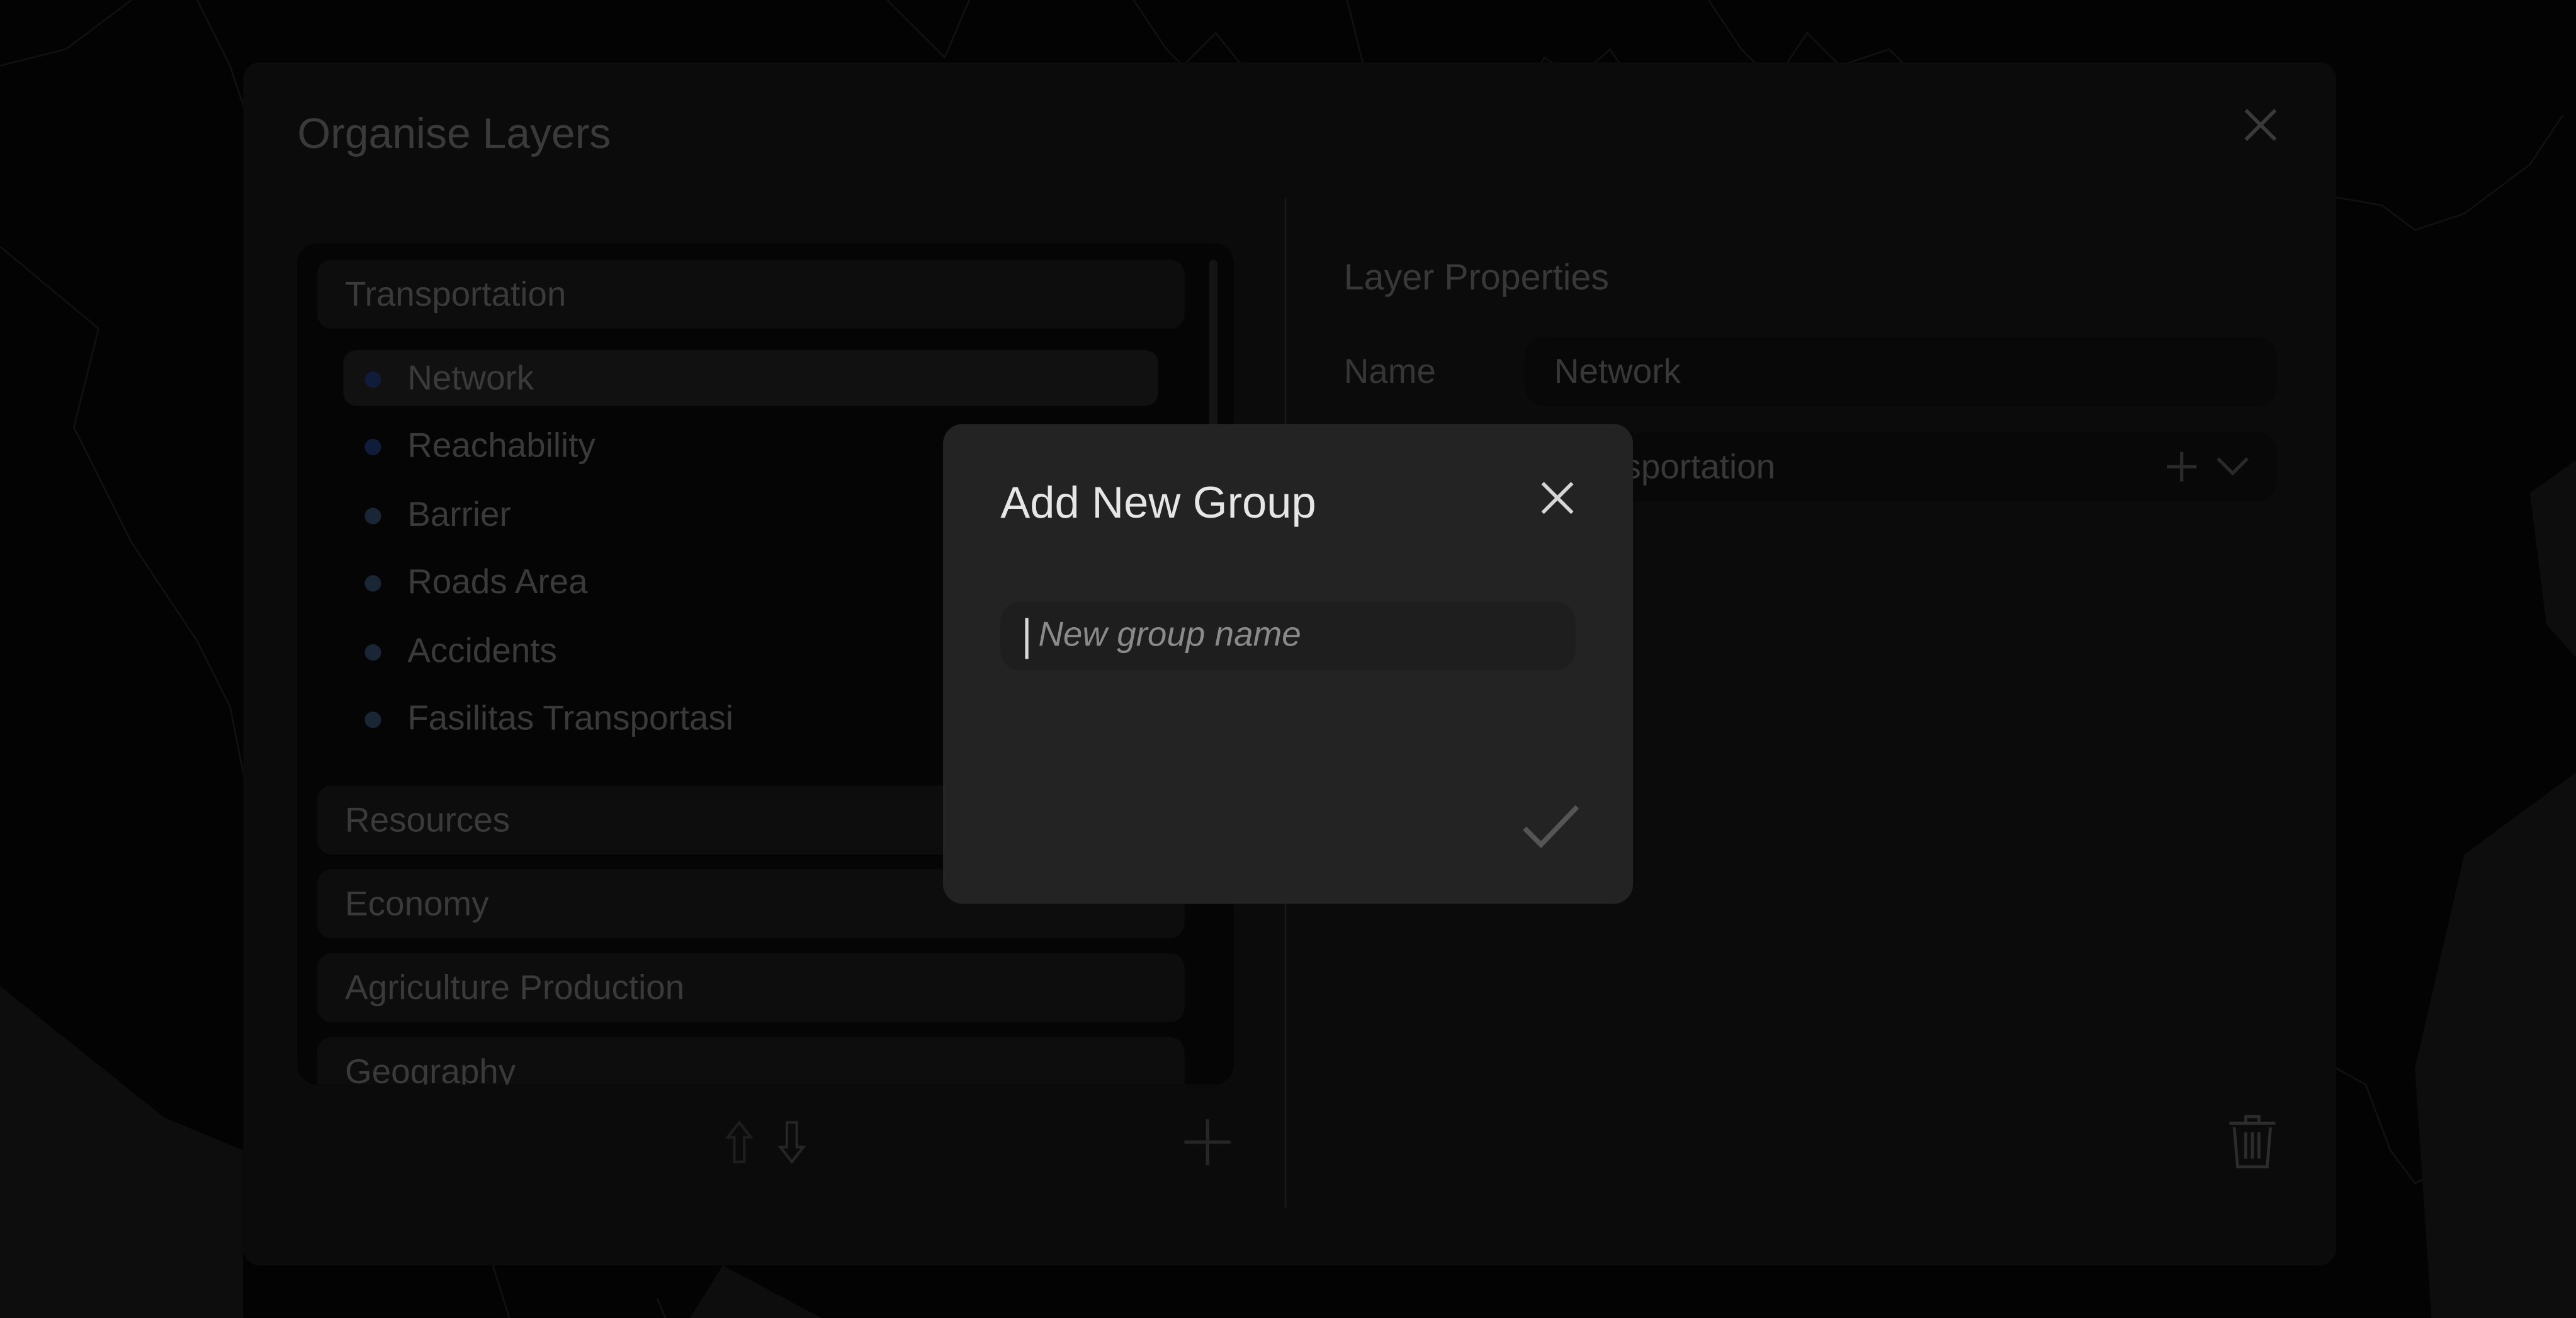 The width and height of the screenshot is (2576, 1318). Describe the element at coordinates (1288, 636) in the screenshot. I see `group-name-input` at that location.